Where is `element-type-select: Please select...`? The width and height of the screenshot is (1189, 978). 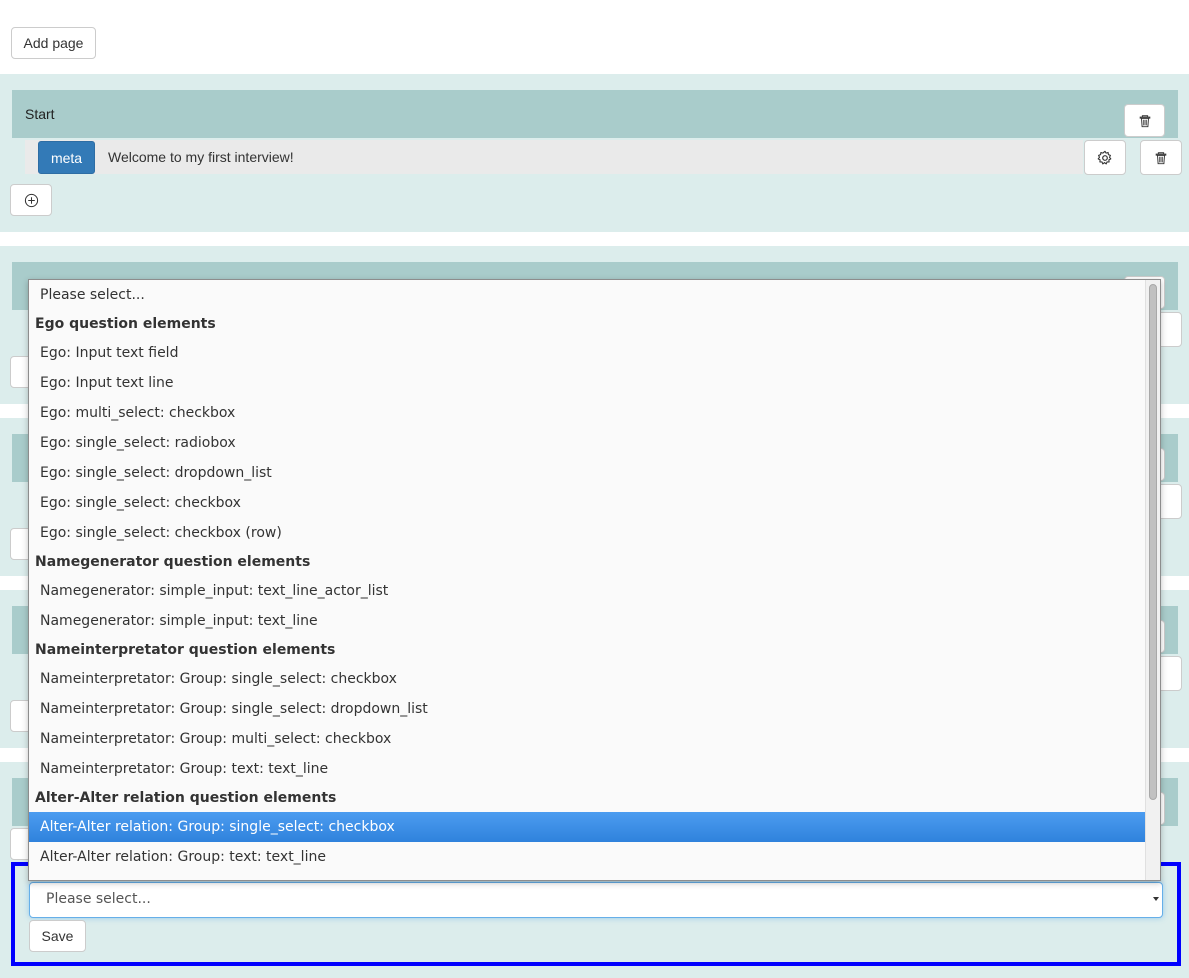
element-type-select: Please select... is located at coordinates (596, 900).